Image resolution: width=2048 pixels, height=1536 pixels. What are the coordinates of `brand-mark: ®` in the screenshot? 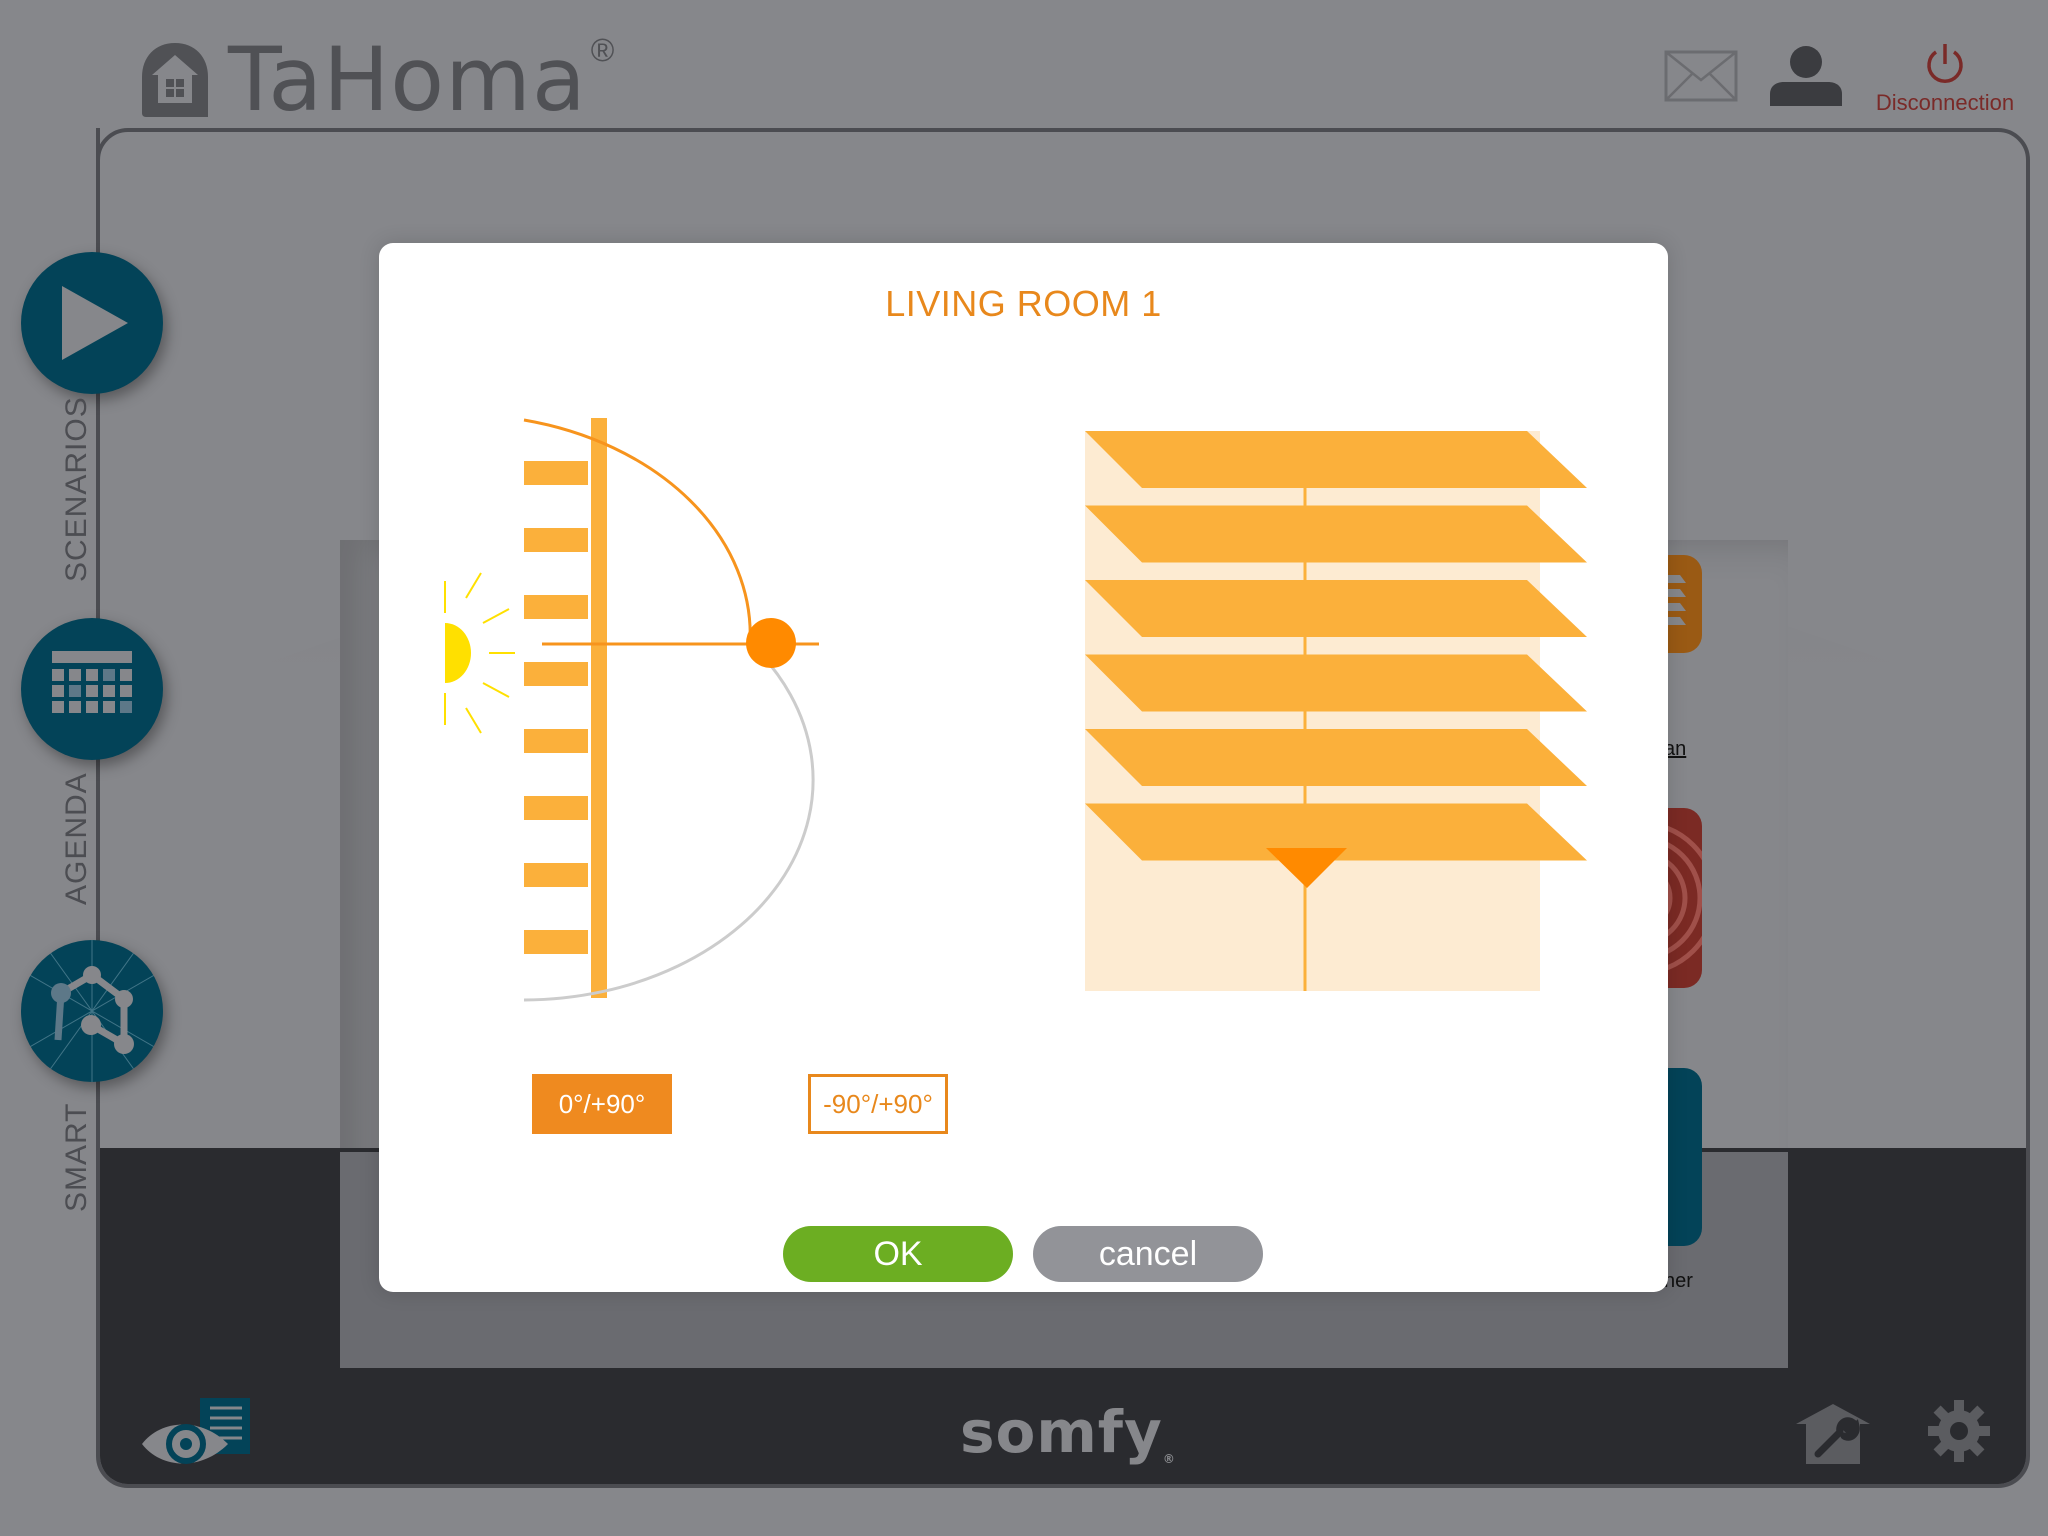 It's located at (1169, 1459).